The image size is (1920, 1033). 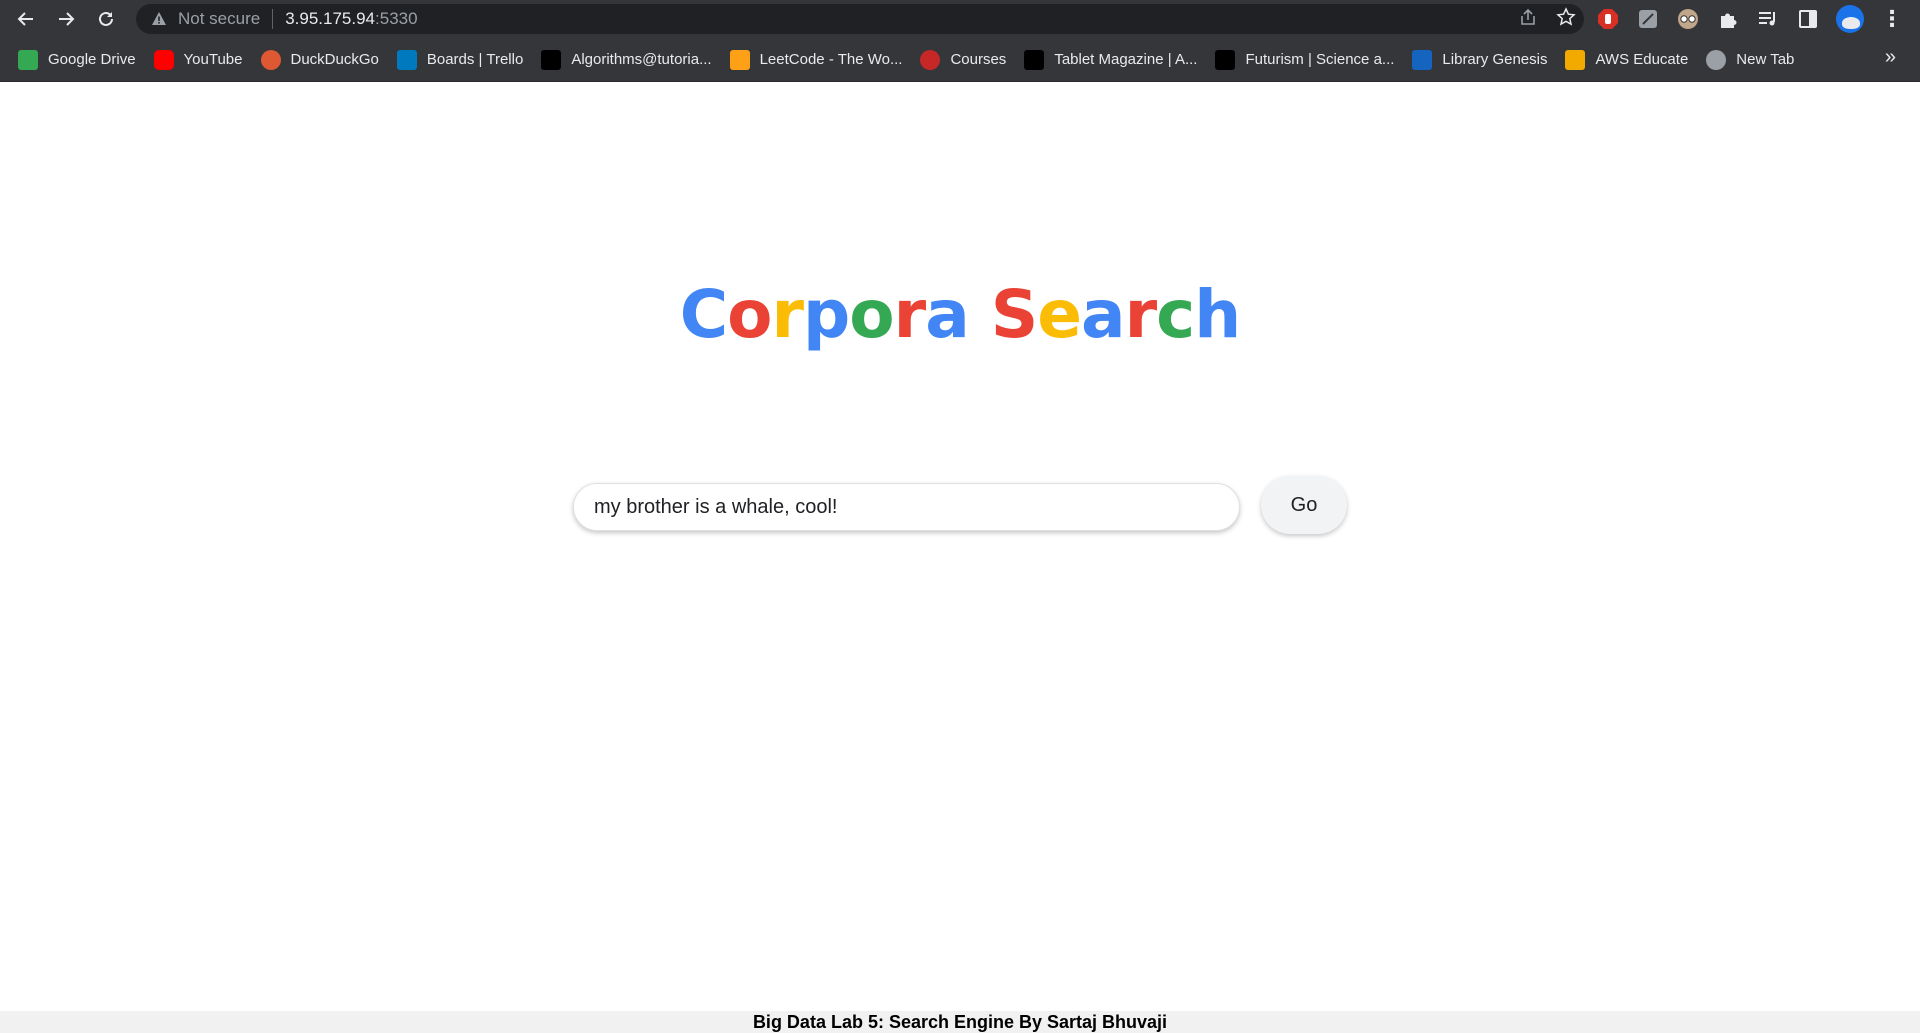 What do you see at coordinates (273, 19) in the screenshot?
I see `address-divider` at bounding box center [273, 19].